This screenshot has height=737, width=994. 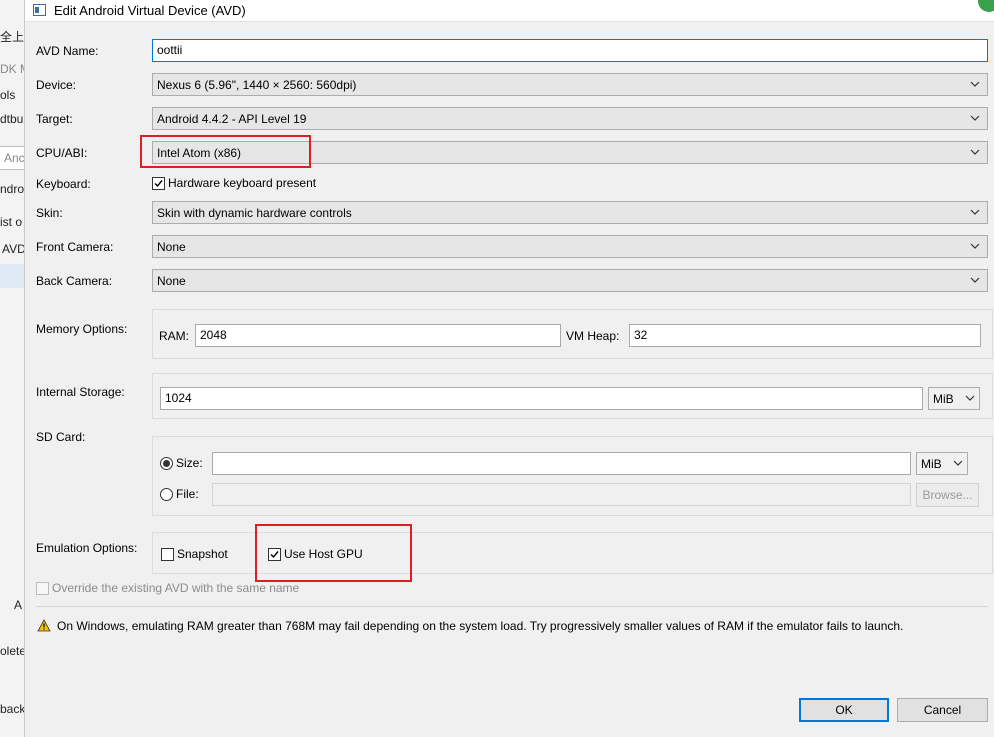 What do you see at coordinates (202, 554) in the screenshot?
I see `snapshot-label: Snapshot` at bounding box center [202, 554].